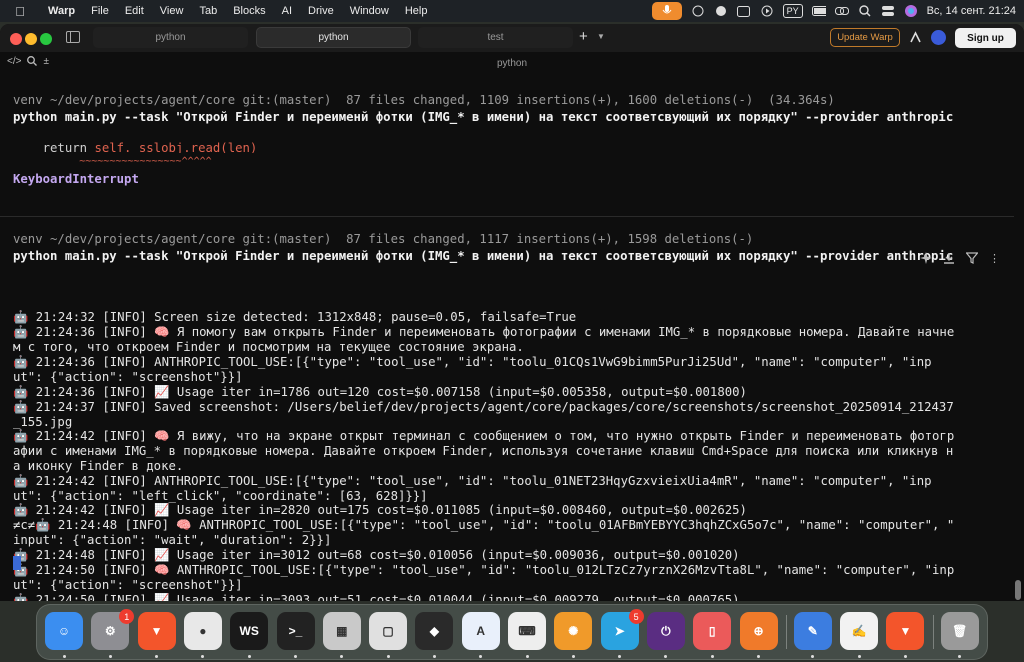 The height and width of the screenshot is (662, 1024). Describe the element at coordinates (792, 11) in the screenshot. I see `input-source-badge: PY` at that location.